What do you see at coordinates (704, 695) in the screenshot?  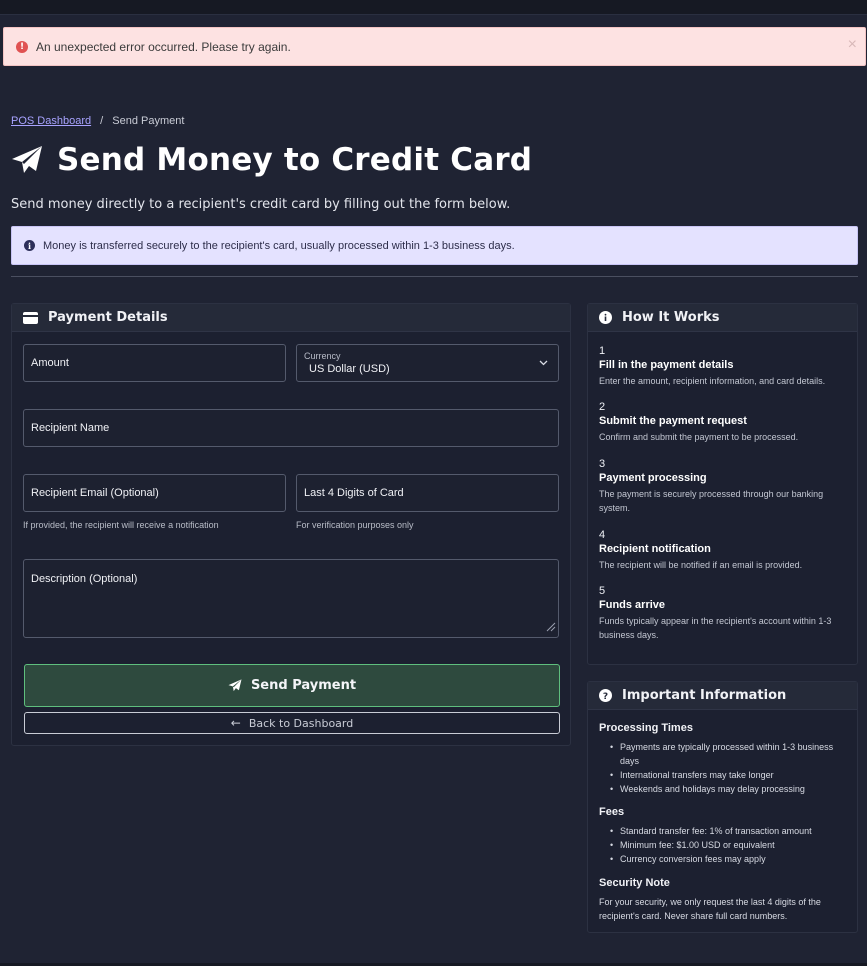 I see `important-info-title: Important Information` at bounding box center [704, 695].